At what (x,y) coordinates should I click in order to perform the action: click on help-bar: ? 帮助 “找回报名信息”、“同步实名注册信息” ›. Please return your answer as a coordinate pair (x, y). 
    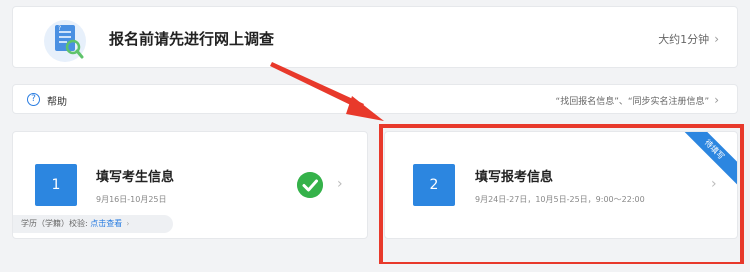
    Looking at the image, I should click on (375, 99).